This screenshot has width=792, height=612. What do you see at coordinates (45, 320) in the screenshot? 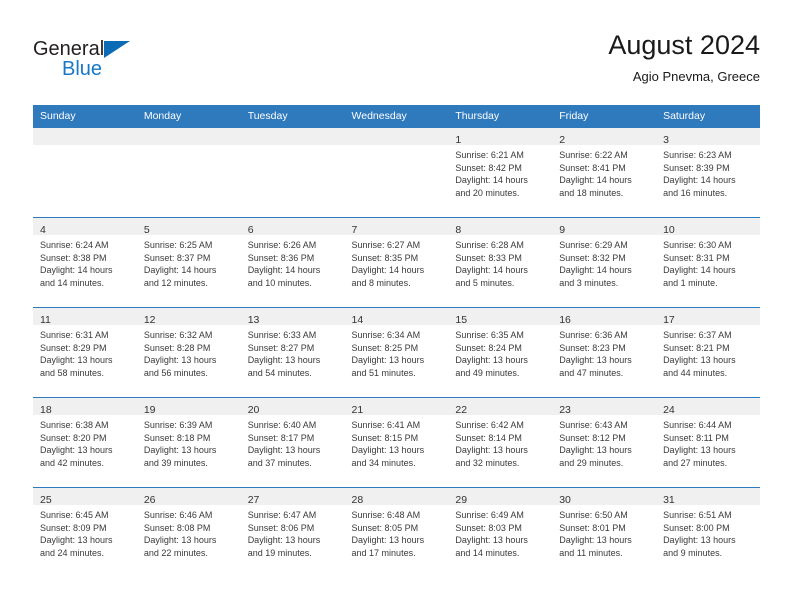
I see `day-number: 11` at bounding box center [45, 320].